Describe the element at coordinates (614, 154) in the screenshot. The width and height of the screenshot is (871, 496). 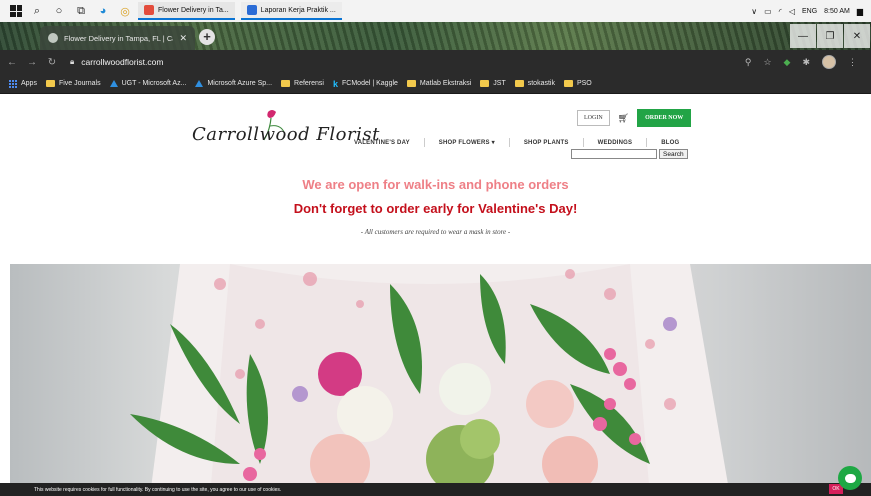
I see `search-input` at that location.